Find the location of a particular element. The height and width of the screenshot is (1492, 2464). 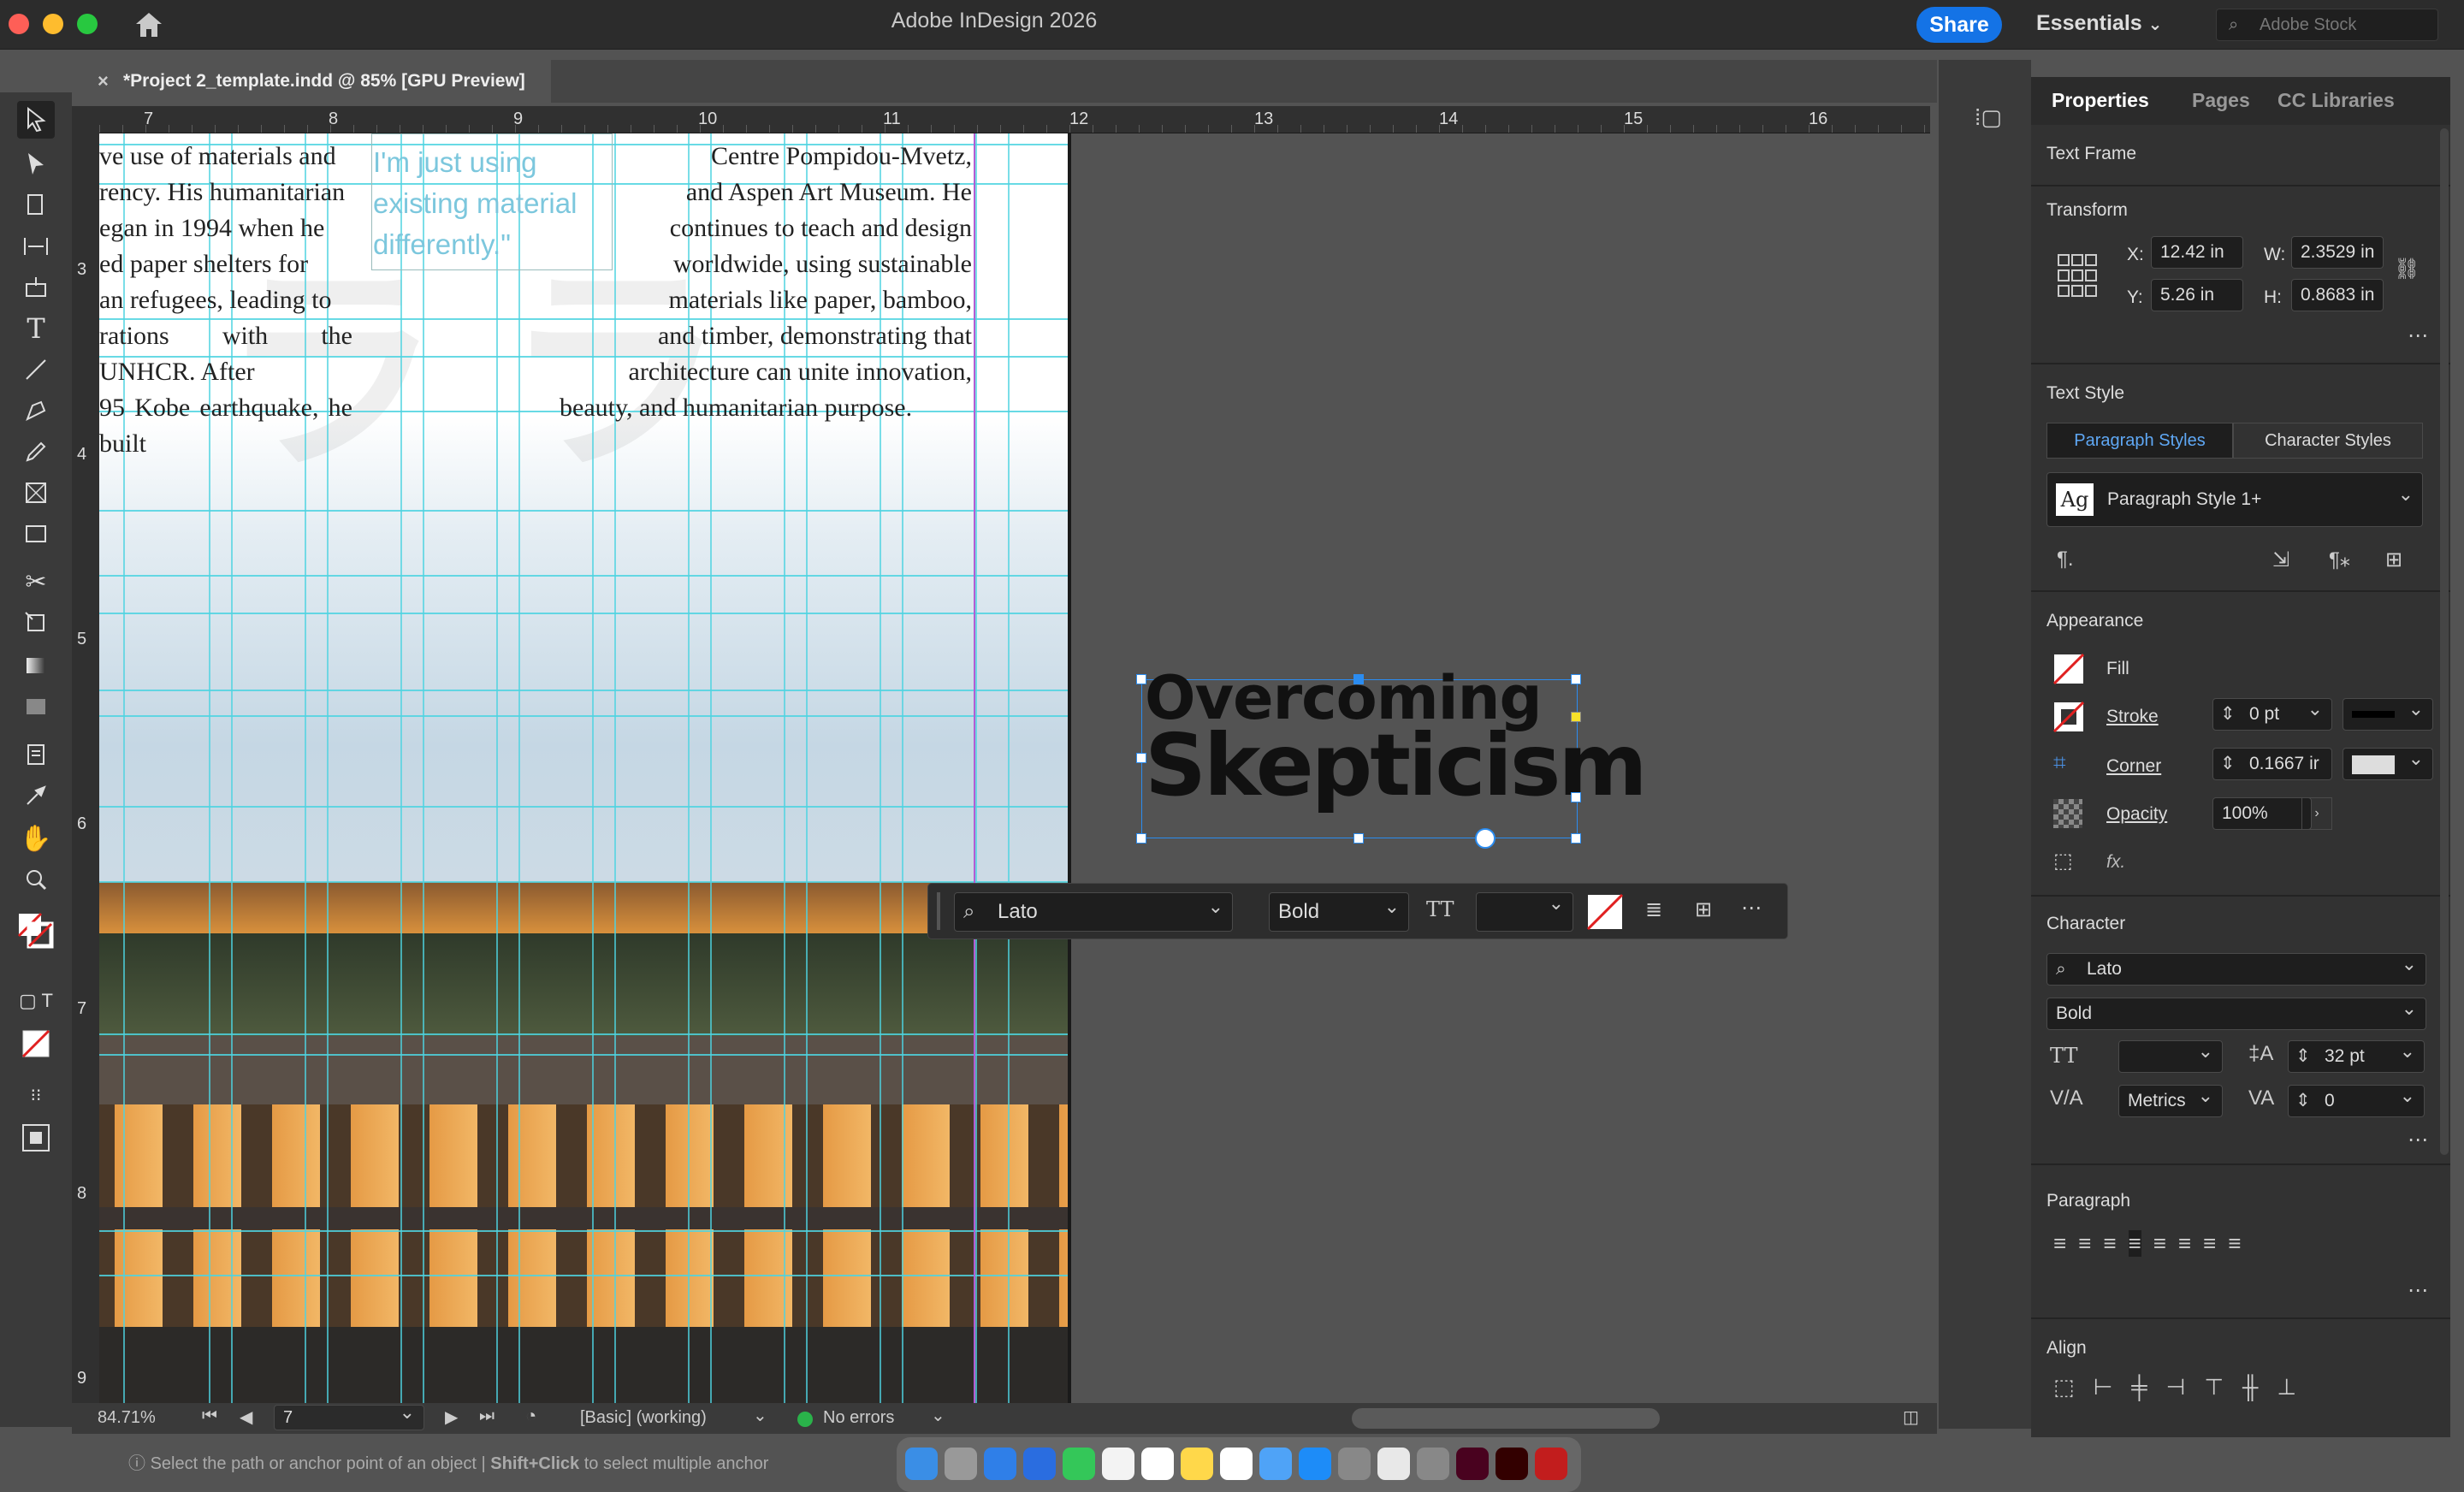

style-status: [Basic] (working) is located at coordinates (643, 1418).